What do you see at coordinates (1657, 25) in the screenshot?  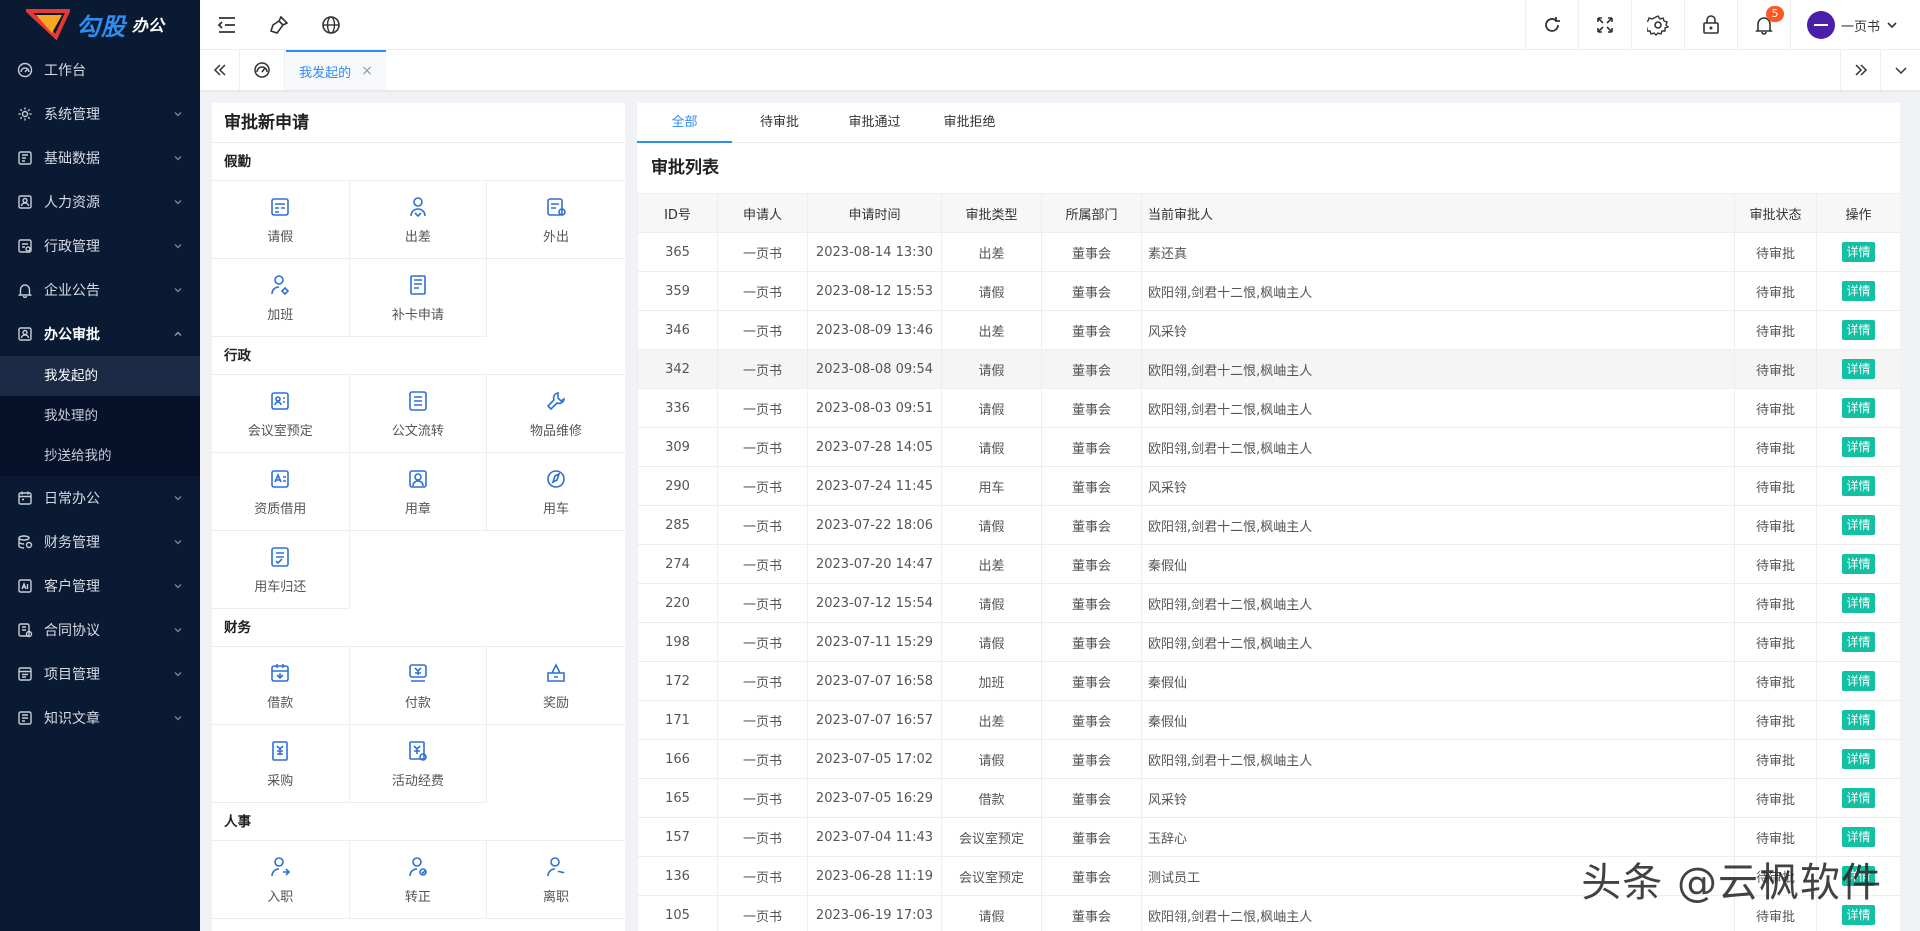 I see `settings-button` at bounding box center [1657, 25].